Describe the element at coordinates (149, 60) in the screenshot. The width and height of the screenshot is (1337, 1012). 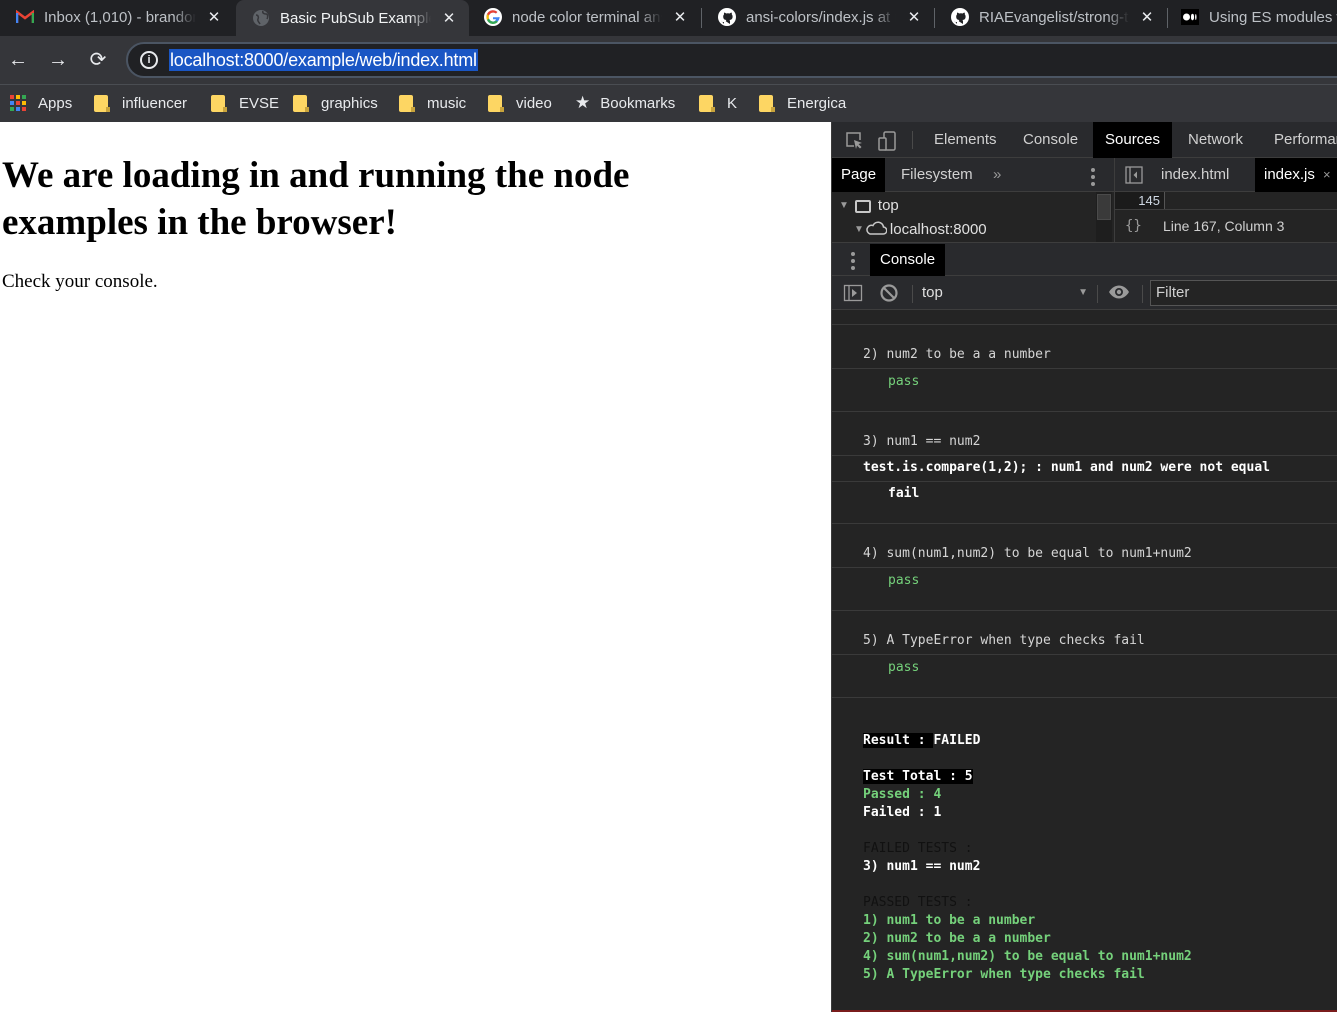
I see `info-icon: i` at that location.